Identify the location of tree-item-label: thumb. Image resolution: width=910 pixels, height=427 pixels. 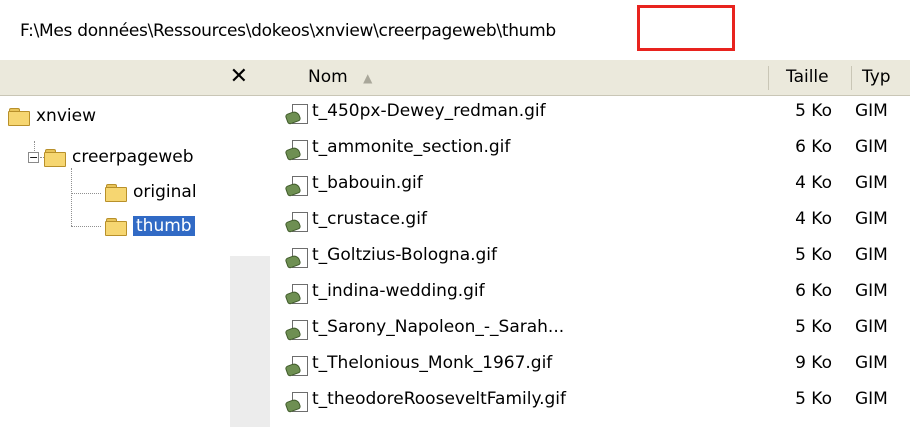
(164, 226).